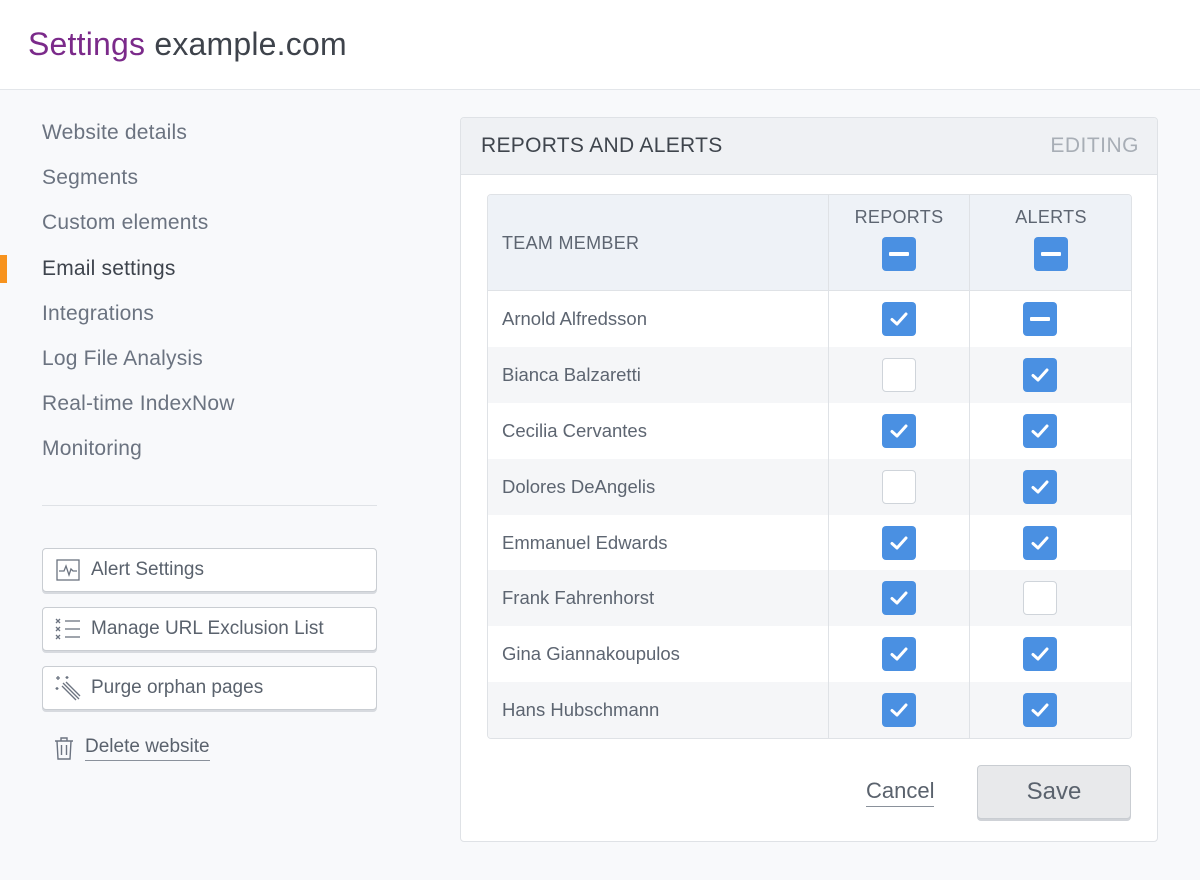 Image resolution: width=1200 pixels, height=880 pixels. What do you see at coordinates (899, 217) in the screenshot?
I see `column-header-reports-label: REPORTS` at bounding box center [899, 217].